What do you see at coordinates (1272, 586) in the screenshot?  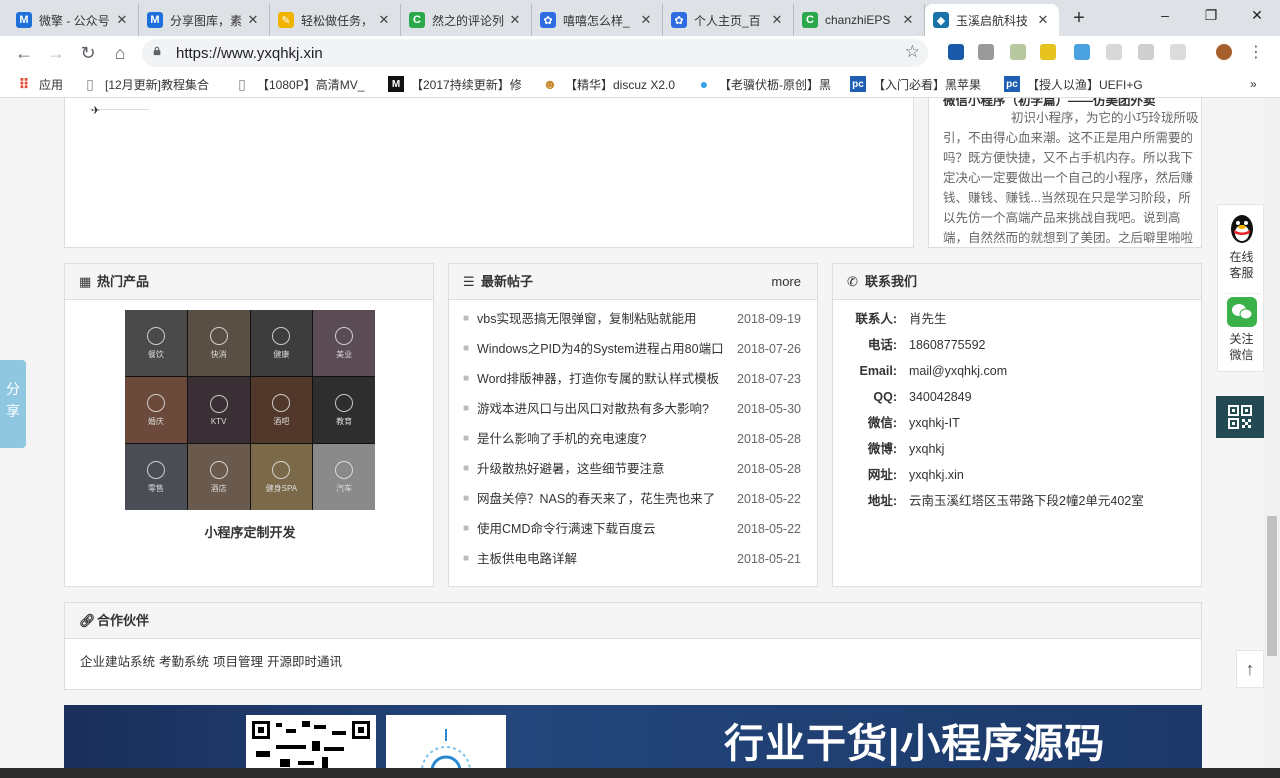 I see `scrollbar-thumb` at bounding box center [1272, 586].